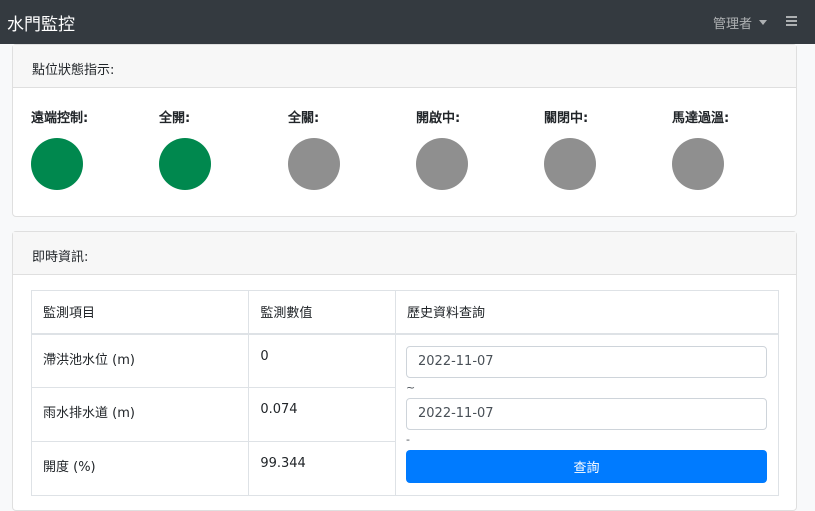  Describe the element at coordinates (140, 360) in the screenshot. I see `row-item-detention-pond-level: 滯洪池水位 (m)` at that location.